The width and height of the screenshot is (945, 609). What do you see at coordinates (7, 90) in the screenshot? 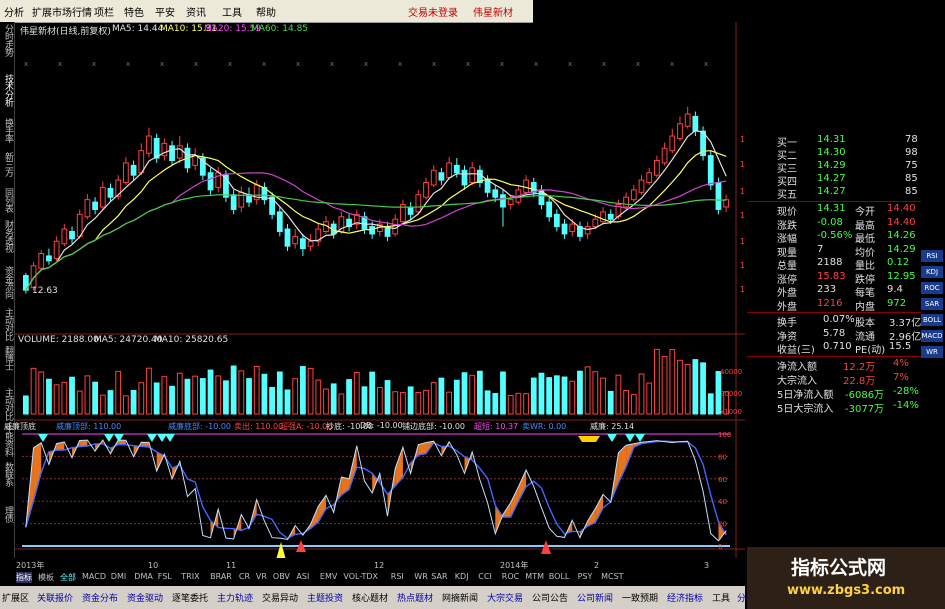
I see `left-tab-1: 技术分析` at bounding box center [7, 90].